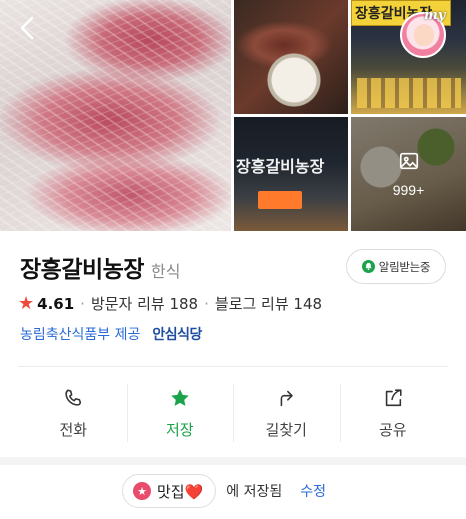 Image resolution: width=466 pixels, height=519 pixels. Describe the element at coordinates (291, 57) in the screenshot. I see `photo-grilled-meat` at that location.